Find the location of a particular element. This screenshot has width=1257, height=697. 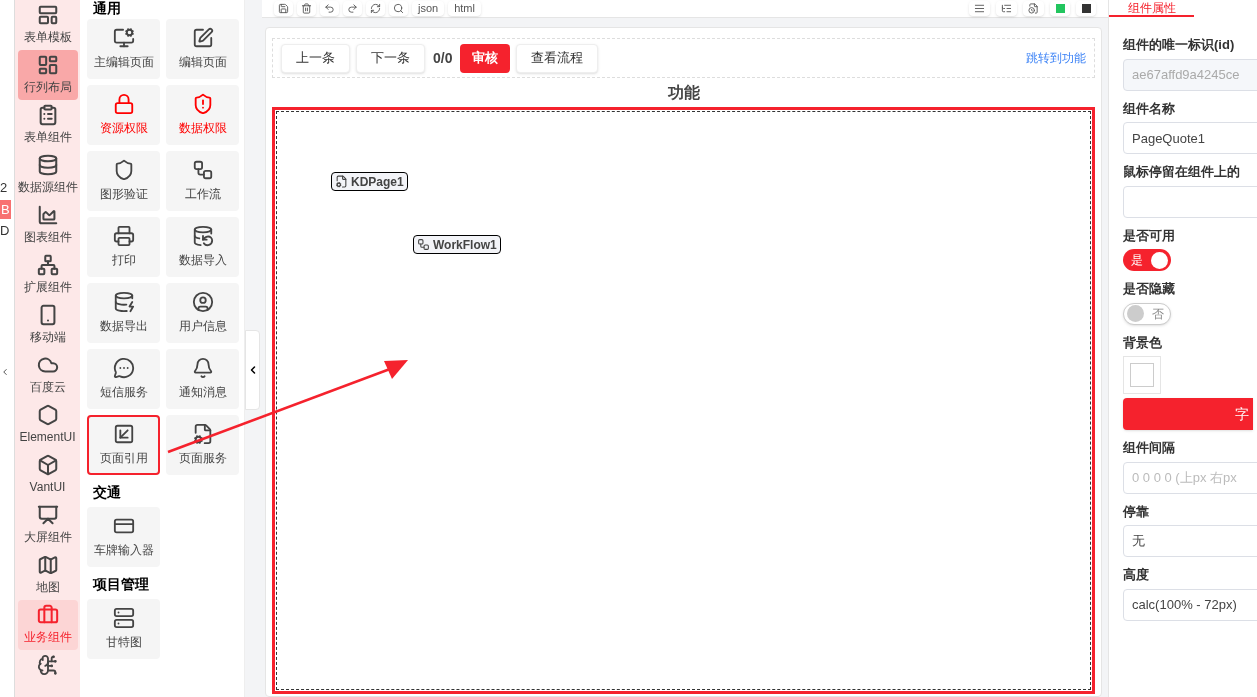

delete-icon is located at coordinates (306, 8).